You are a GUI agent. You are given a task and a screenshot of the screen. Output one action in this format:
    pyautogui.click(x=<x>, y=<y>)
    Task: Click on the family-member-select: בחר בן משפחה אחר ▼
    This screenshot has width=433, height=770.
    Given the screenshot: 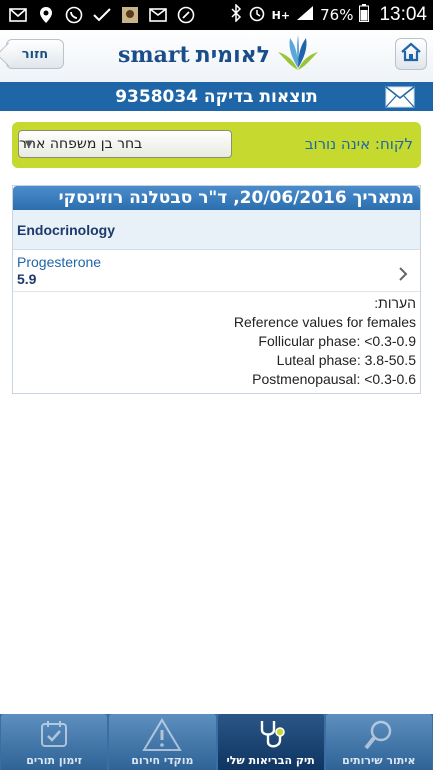 What is the action you would take?
    pyautogui.click(x=125, y=144)
    